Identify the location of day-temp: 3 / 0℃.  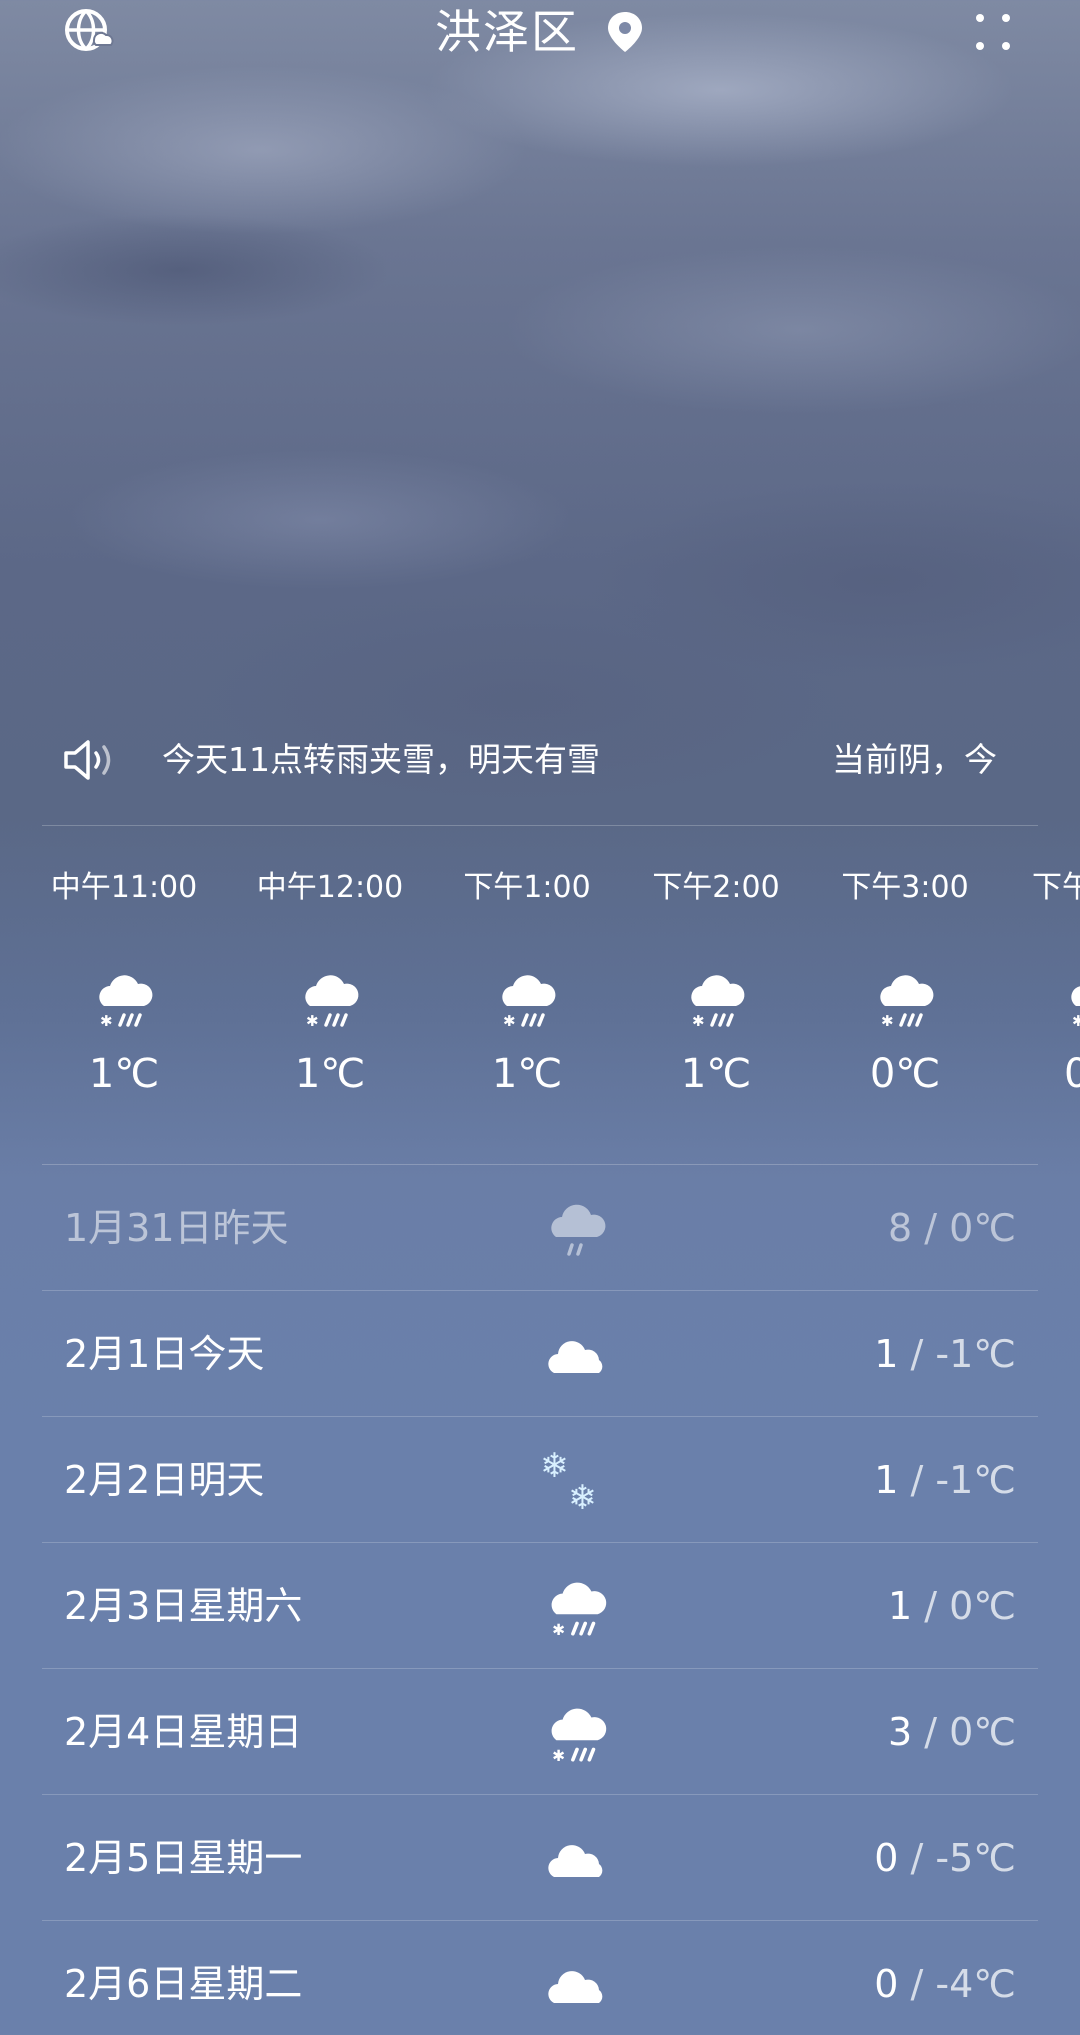
(952, 1732).